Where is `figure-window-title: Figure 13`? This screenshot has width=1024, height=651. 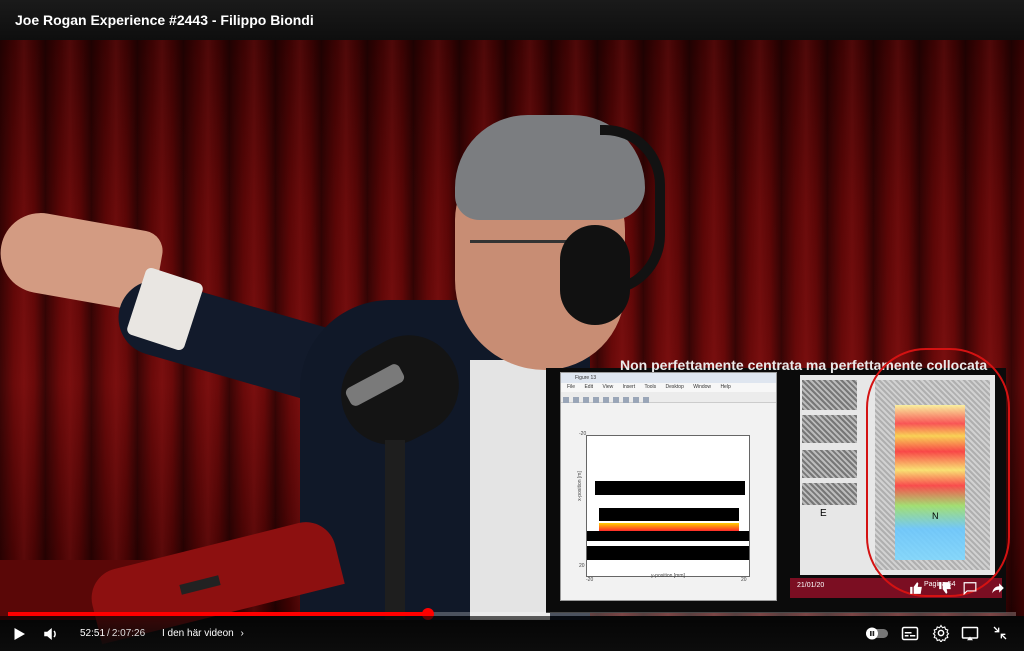 figure-window-title: Figure 13 is located at coordinates (668, 378).